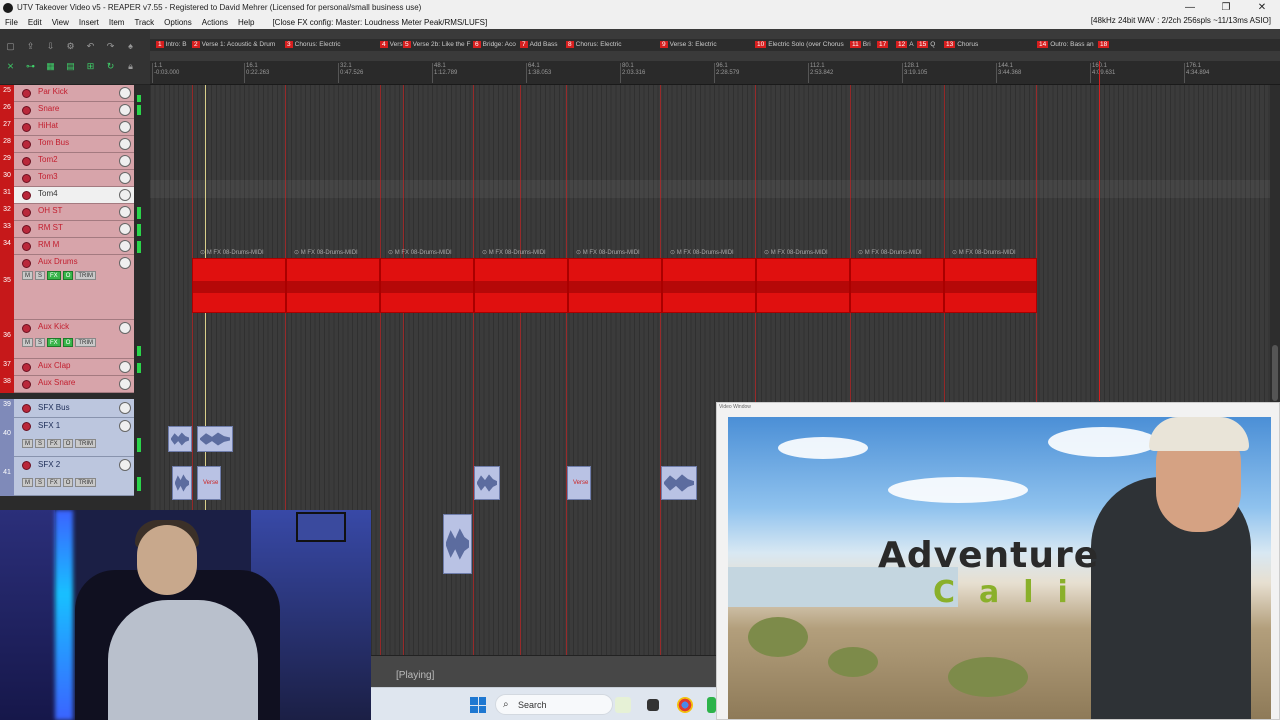 The width and height of the screenshot is (1280, 720). Describe the element at coordinates (623, 705) in the screenshot. I see `widgets-icon` at that location.